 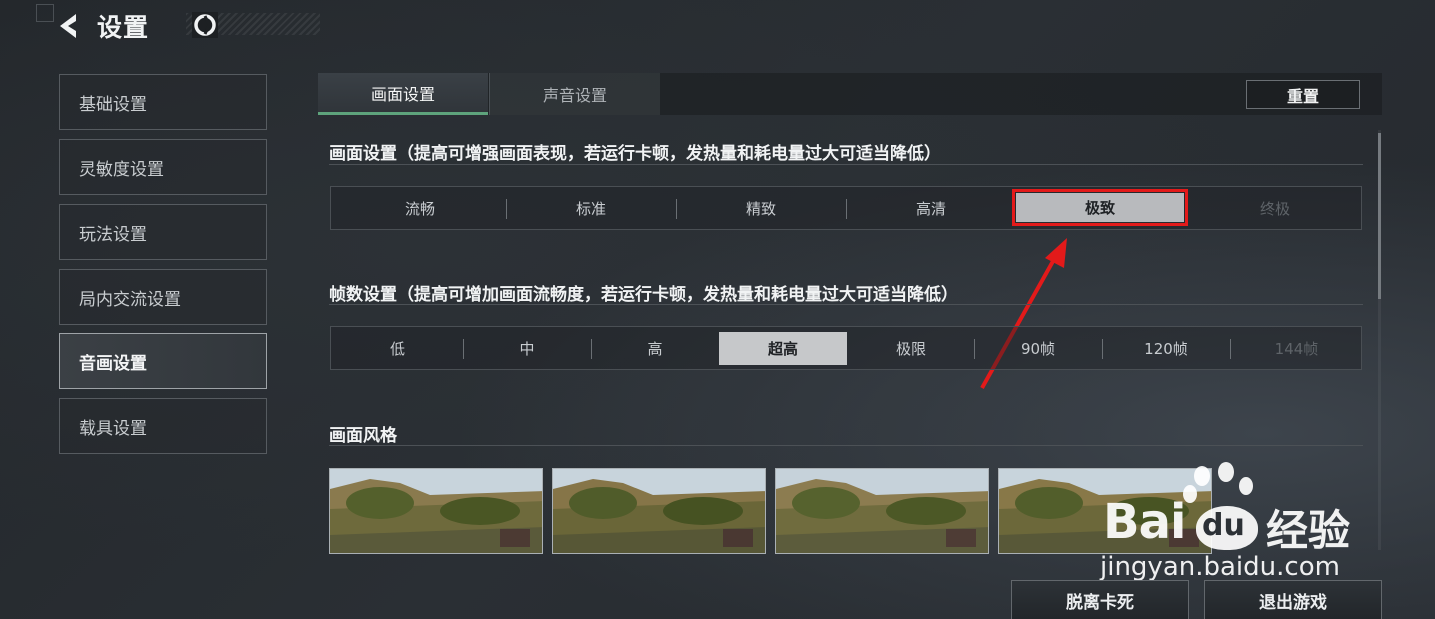 I want to click on tab-graphics: 画面设置, so click(x=403, y=94).